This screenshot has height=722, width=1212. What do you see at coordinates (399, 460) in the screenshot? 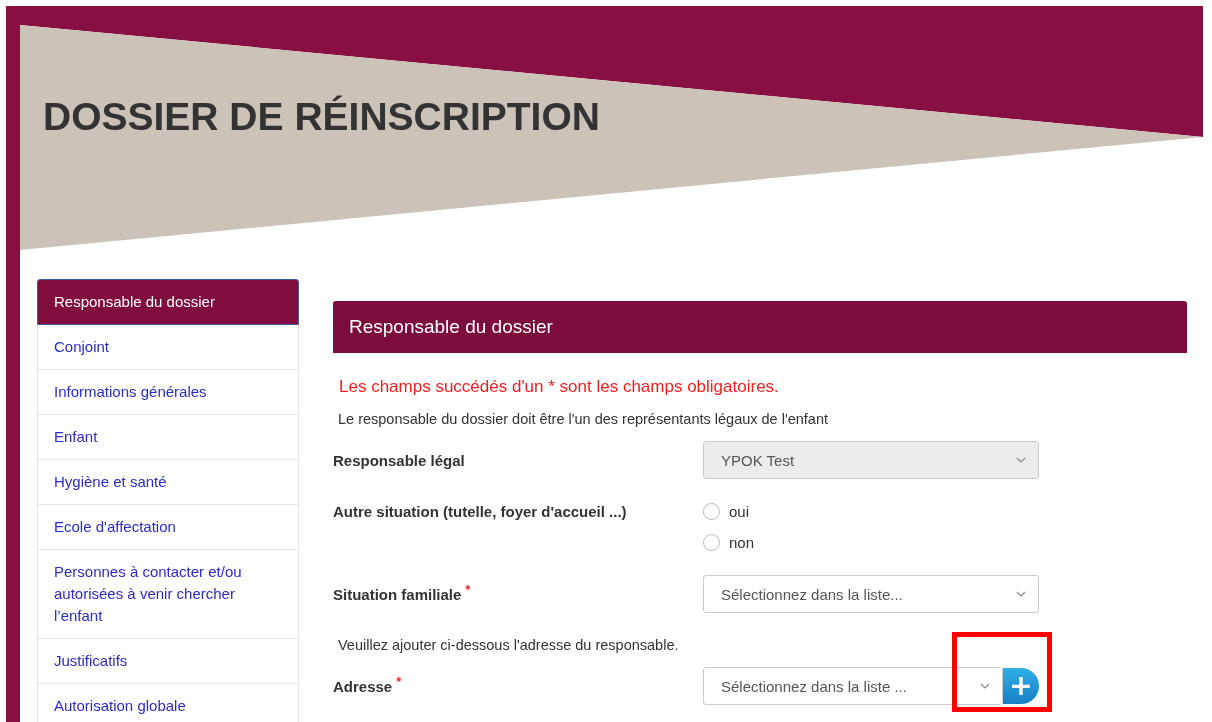
I see `field-label: Responsable légal` at bounding box center [399, 460].